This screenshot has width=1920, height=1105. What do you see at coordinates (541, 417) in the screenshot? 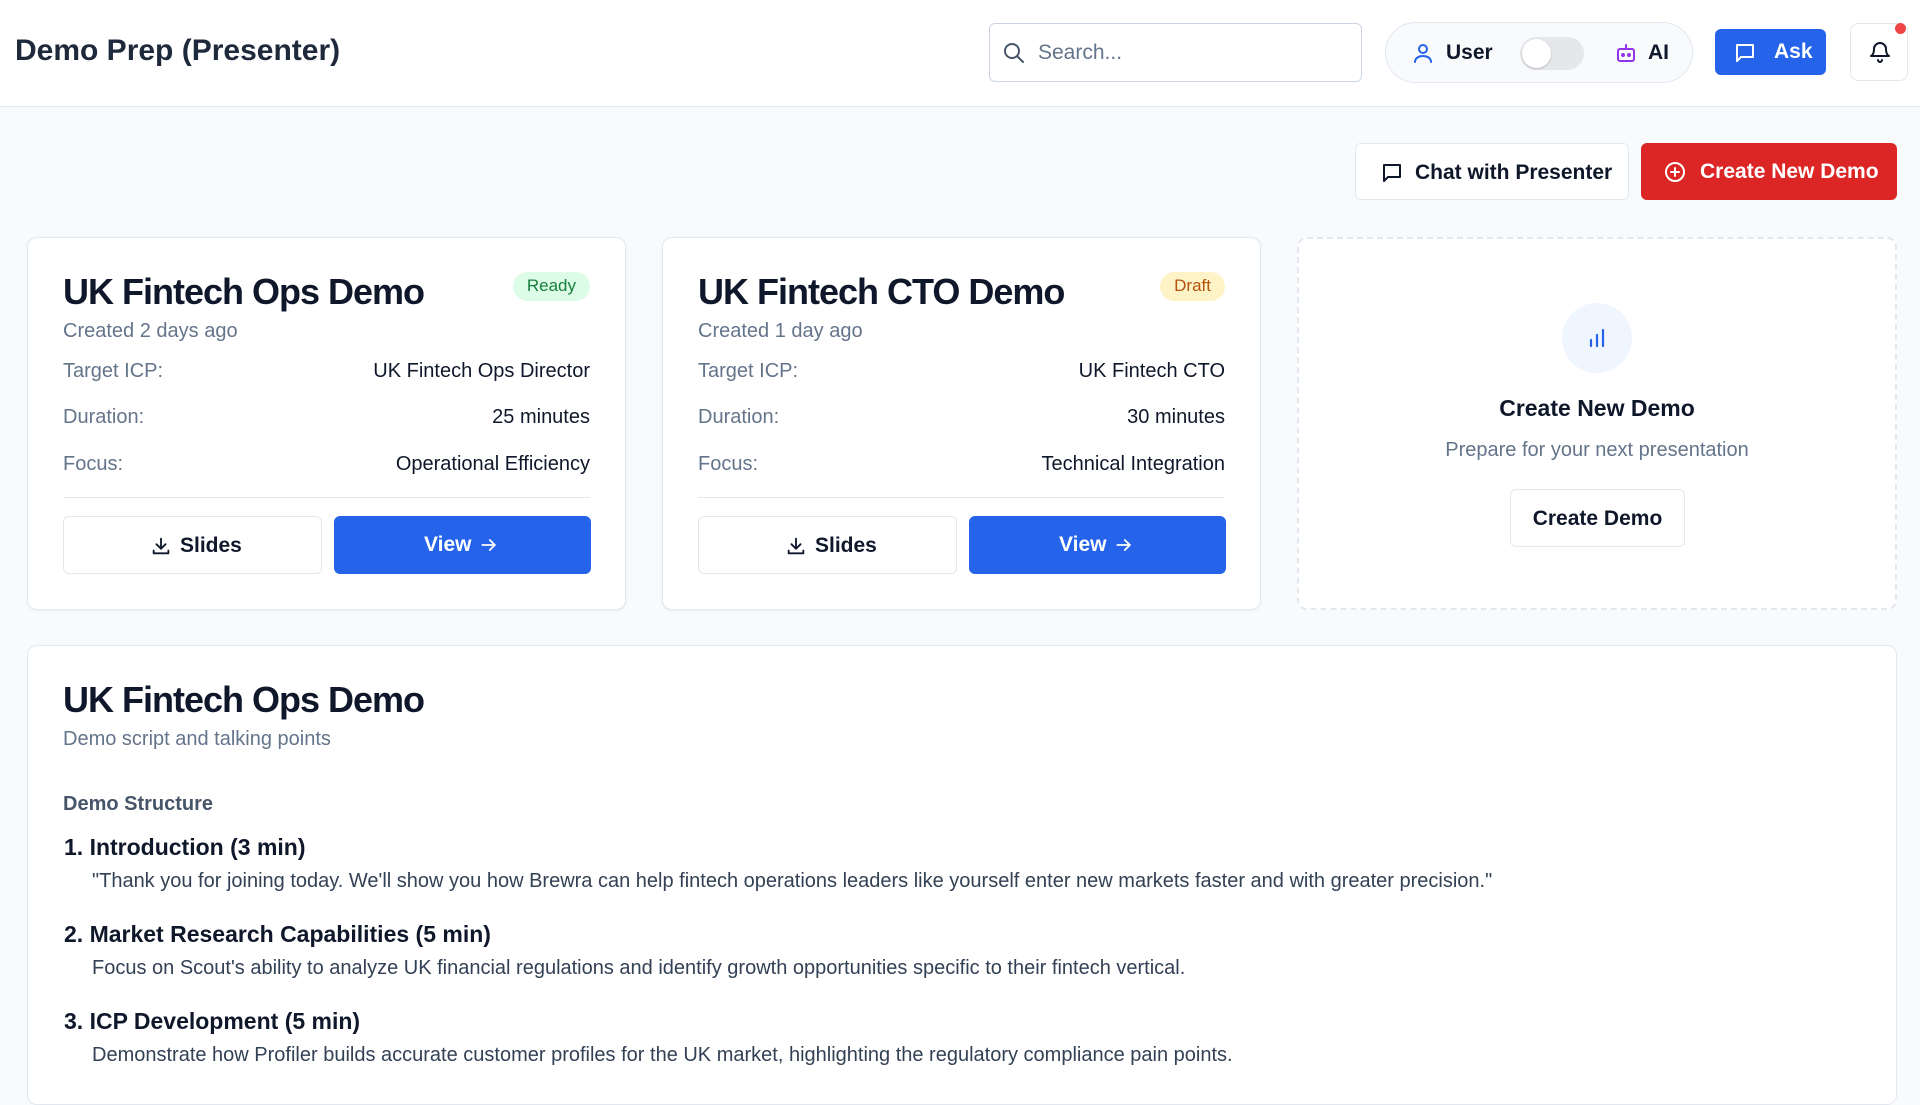
I see `duration-value: 25 minutes` at bounding box center [541, 417].